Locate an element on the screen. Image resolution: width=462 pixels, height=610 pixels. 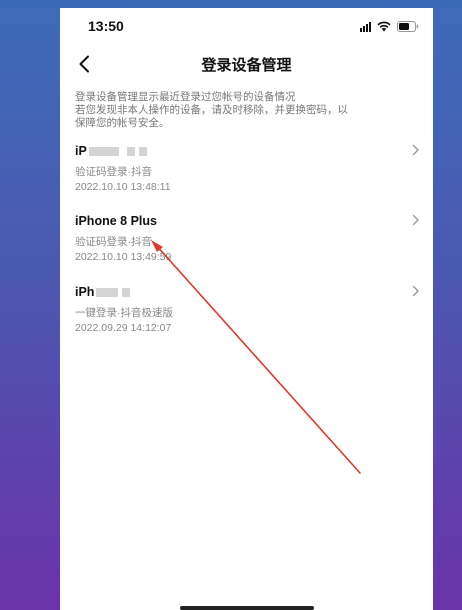
device-name-row: iPh is located at coordinates (103, 292).